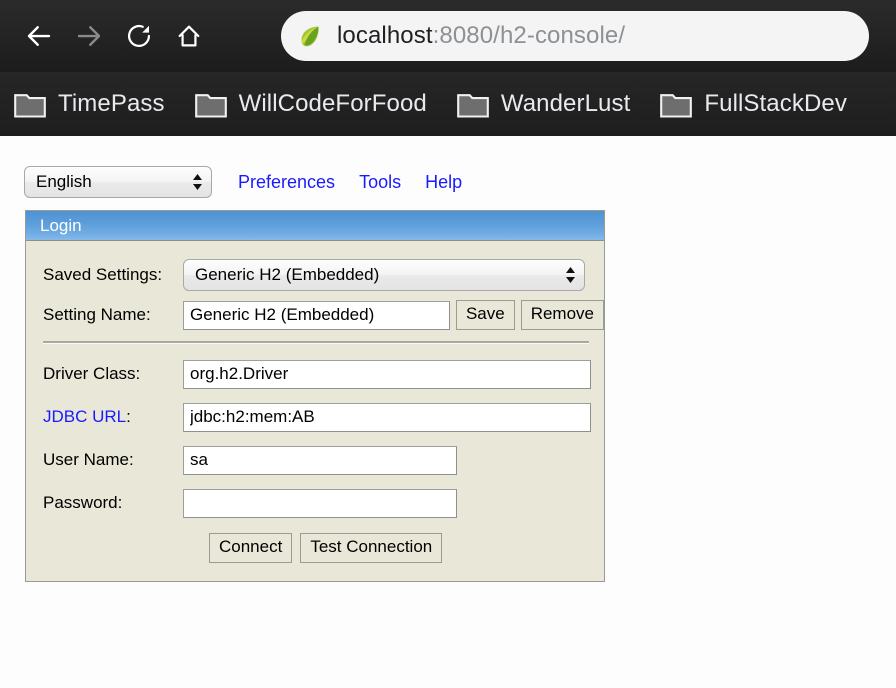 Image resolution: width=896 pixels, height=688 pixels. I want to click on label-user-name: User Name:, so click(88, 459).